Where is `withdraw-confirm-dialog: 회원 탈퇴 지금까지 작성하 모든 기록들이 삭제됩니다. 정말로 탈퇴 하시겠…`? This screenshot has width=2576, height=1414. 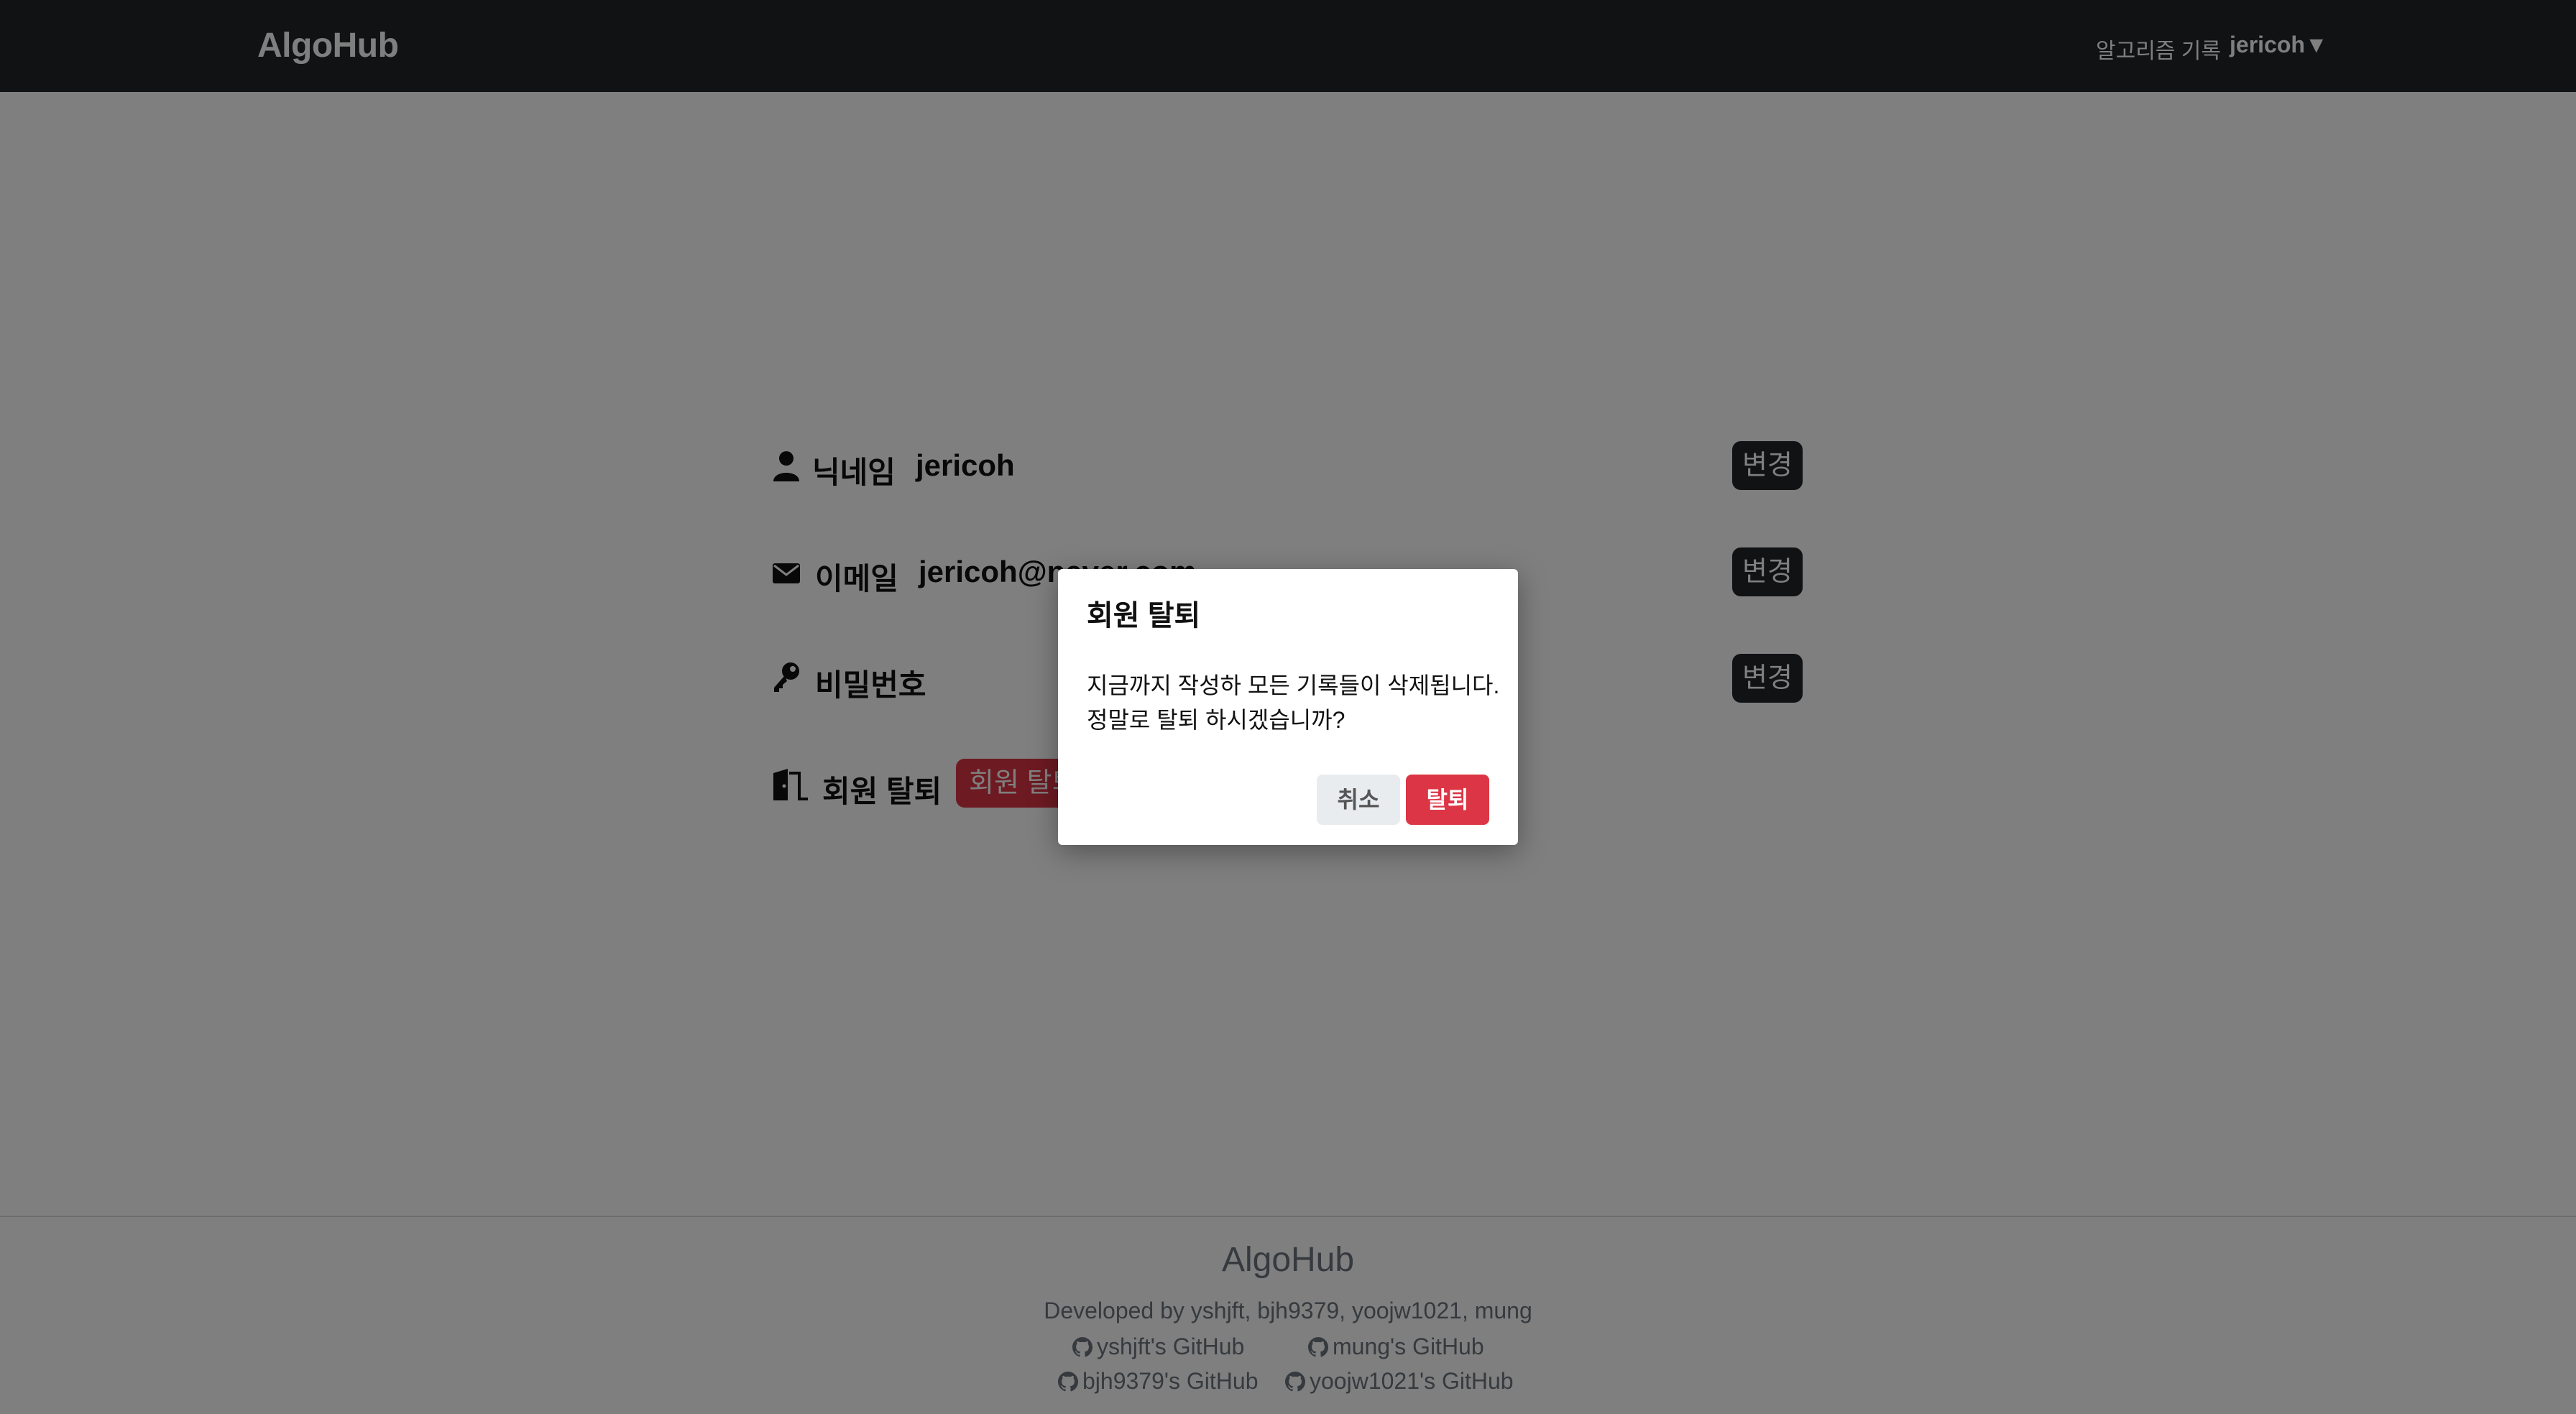
withdraw-confirm-dialog: 회원 탈퇴 지금까지 작성하 모든 기록들이 삭제됩니다. 정말로 탈퇴 하시겠… is located at coordinates (1288, 707).